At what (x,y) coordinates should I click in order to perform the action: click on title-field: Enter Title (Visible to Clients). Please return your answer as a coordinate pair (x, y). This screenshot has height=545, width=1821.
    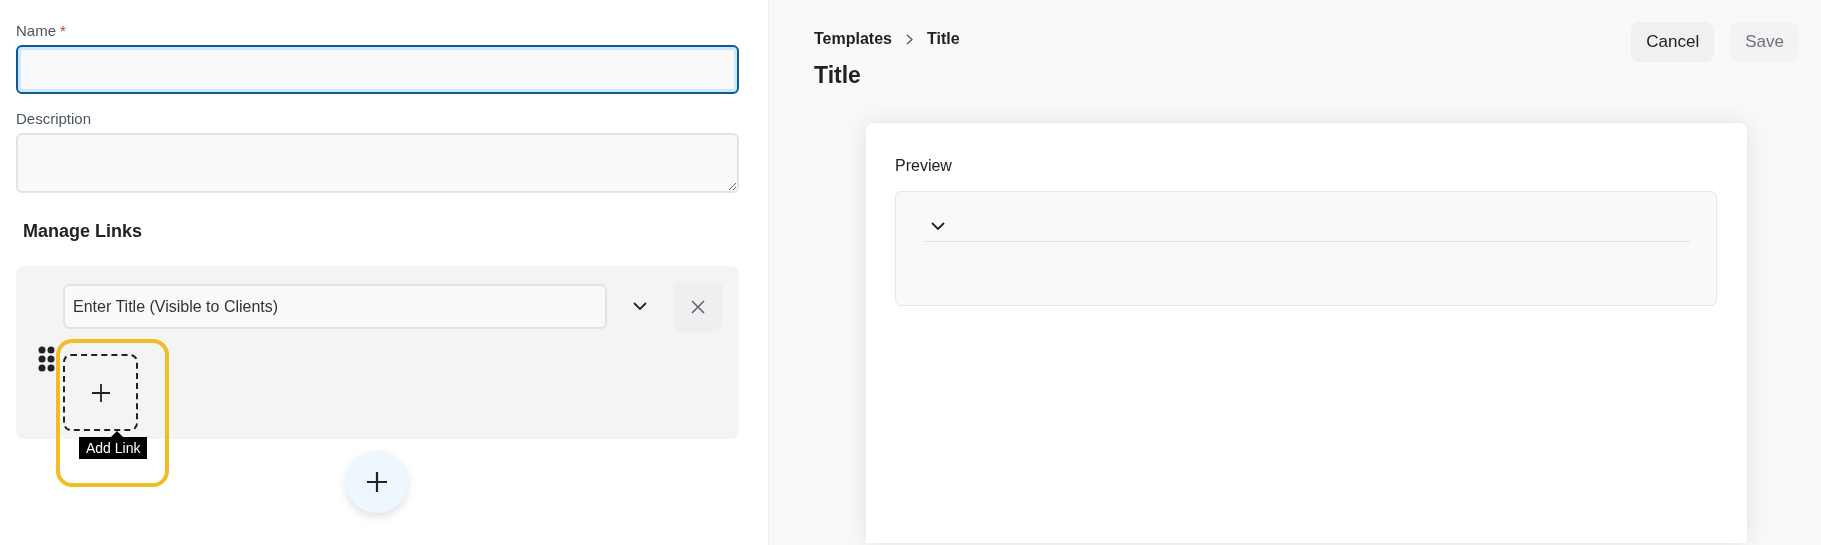
    Looking at the image, I should click on (335, 306).